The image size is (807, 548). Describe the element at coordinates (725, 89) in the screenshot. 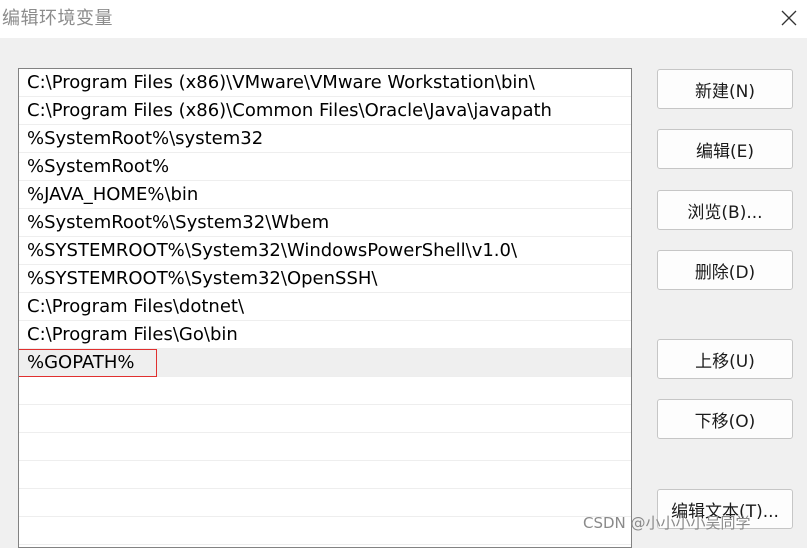

I see `new-button: 新建(N)` at that location.